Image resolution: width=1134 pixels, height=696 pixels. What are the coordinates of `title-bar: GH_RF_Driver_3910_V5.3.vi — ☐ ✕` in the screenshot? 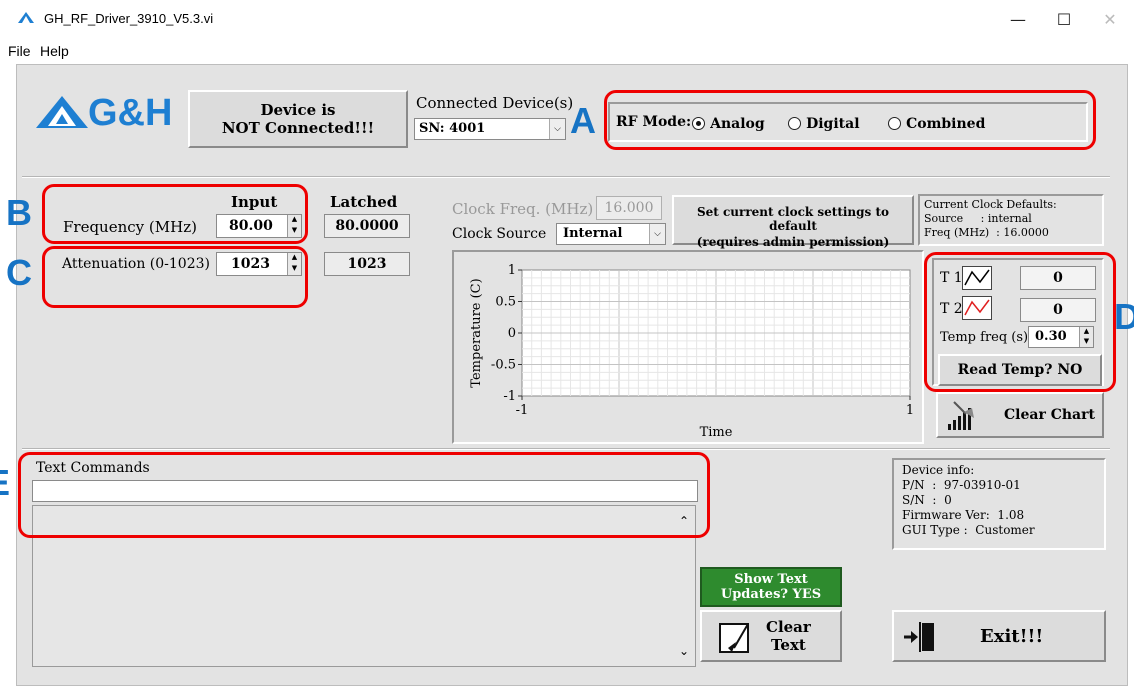 It's located at (567, 20).